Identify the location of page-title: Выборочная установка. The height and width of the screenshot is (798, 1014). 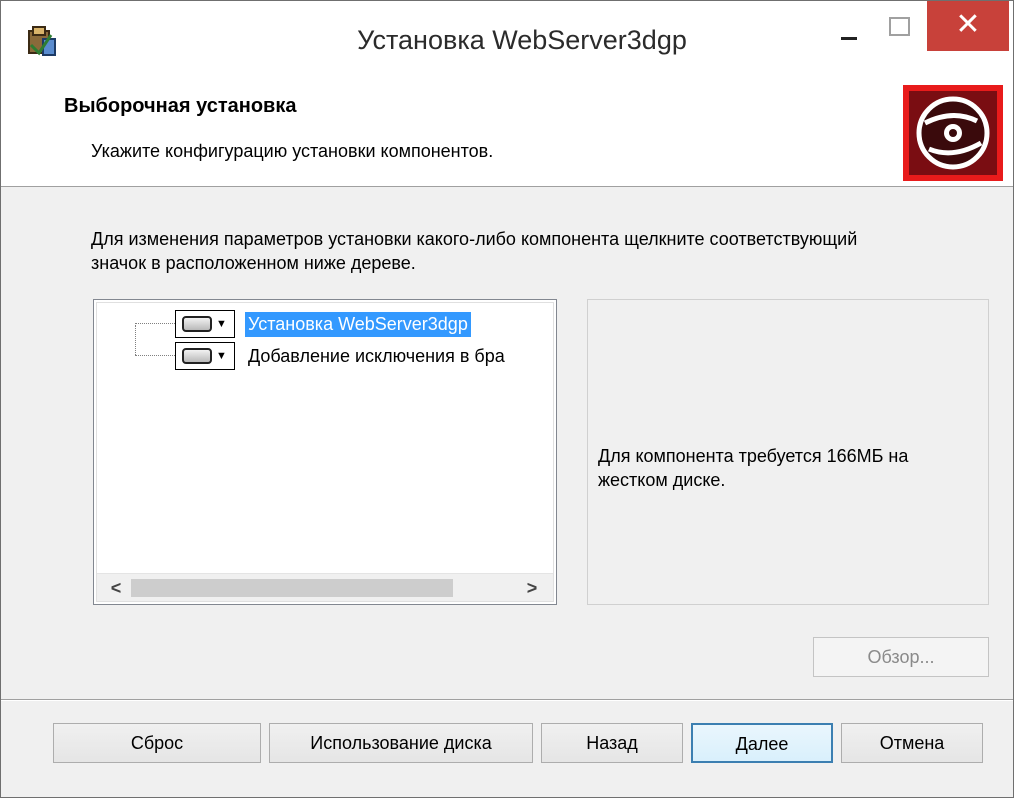
(180, 106).